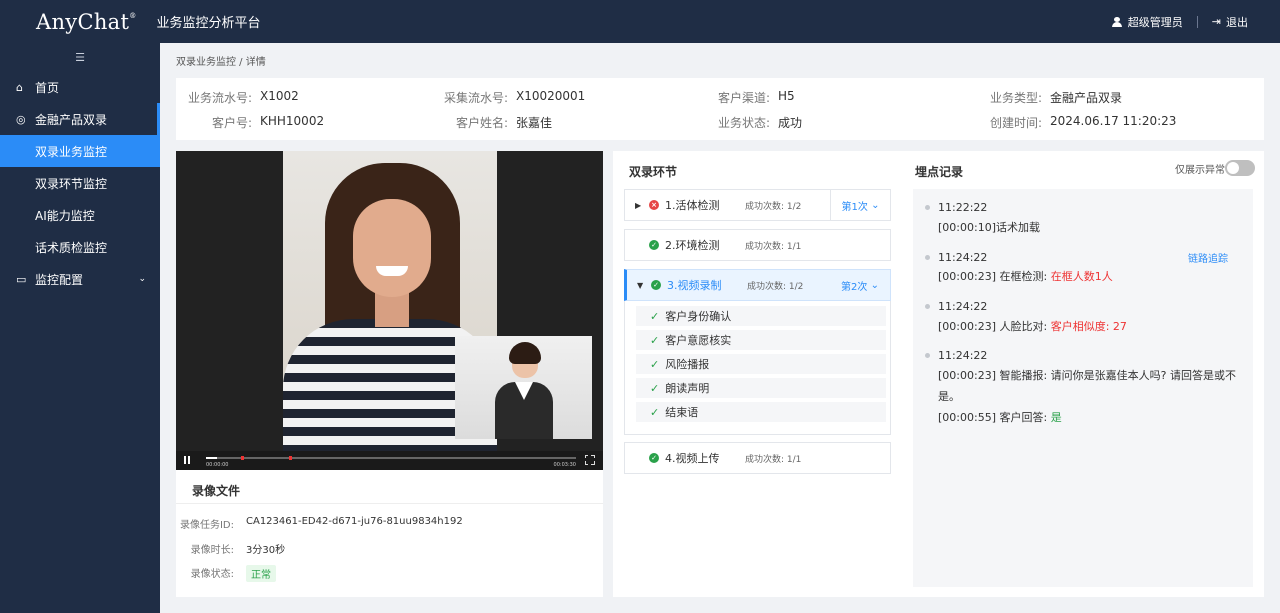  Describe the element at coordinates (80, 151) in the screenshot. I see `sidebar-item-business-monitor: 双录业务监控` at that location.